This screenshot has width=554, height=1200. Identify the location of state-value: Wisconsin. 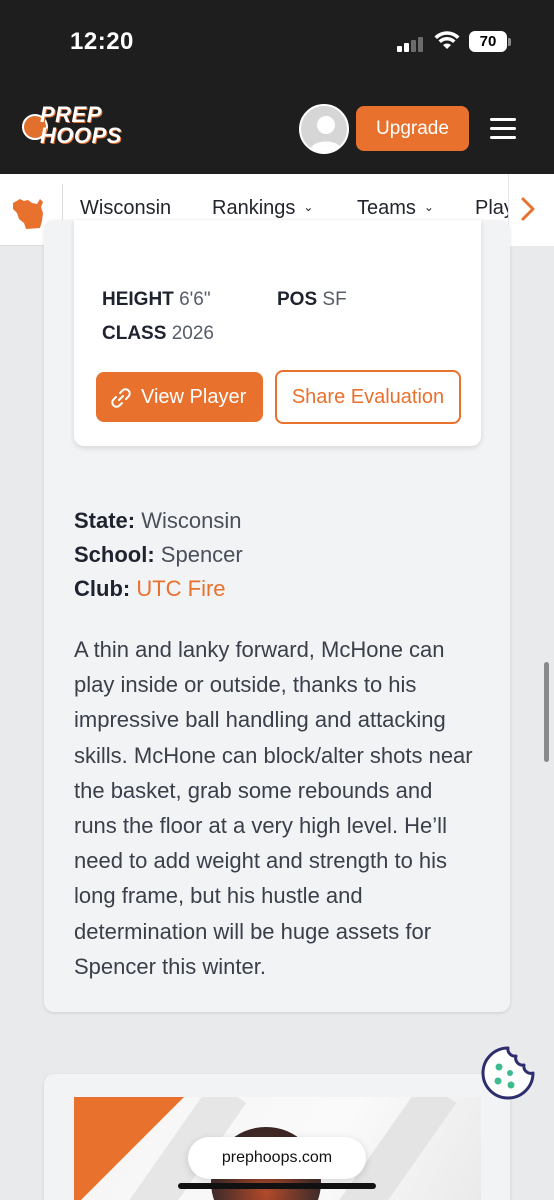
(191, 520).